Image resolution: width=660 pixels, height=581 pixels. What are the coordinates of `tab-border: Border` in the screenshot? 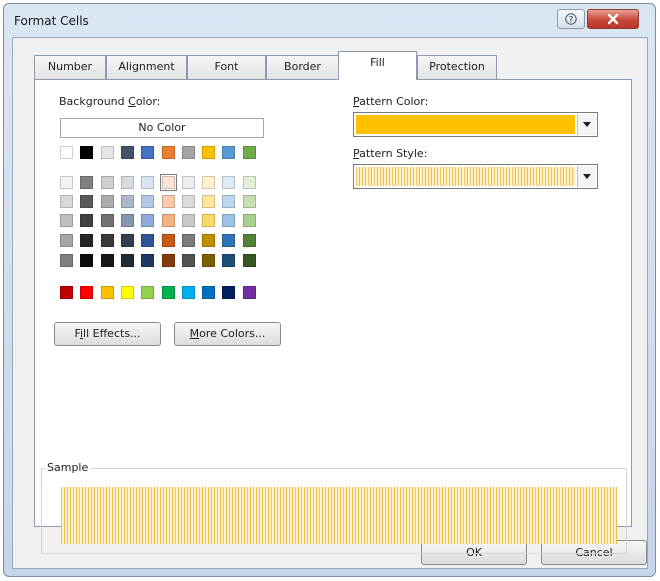 It's located at (302, 67).